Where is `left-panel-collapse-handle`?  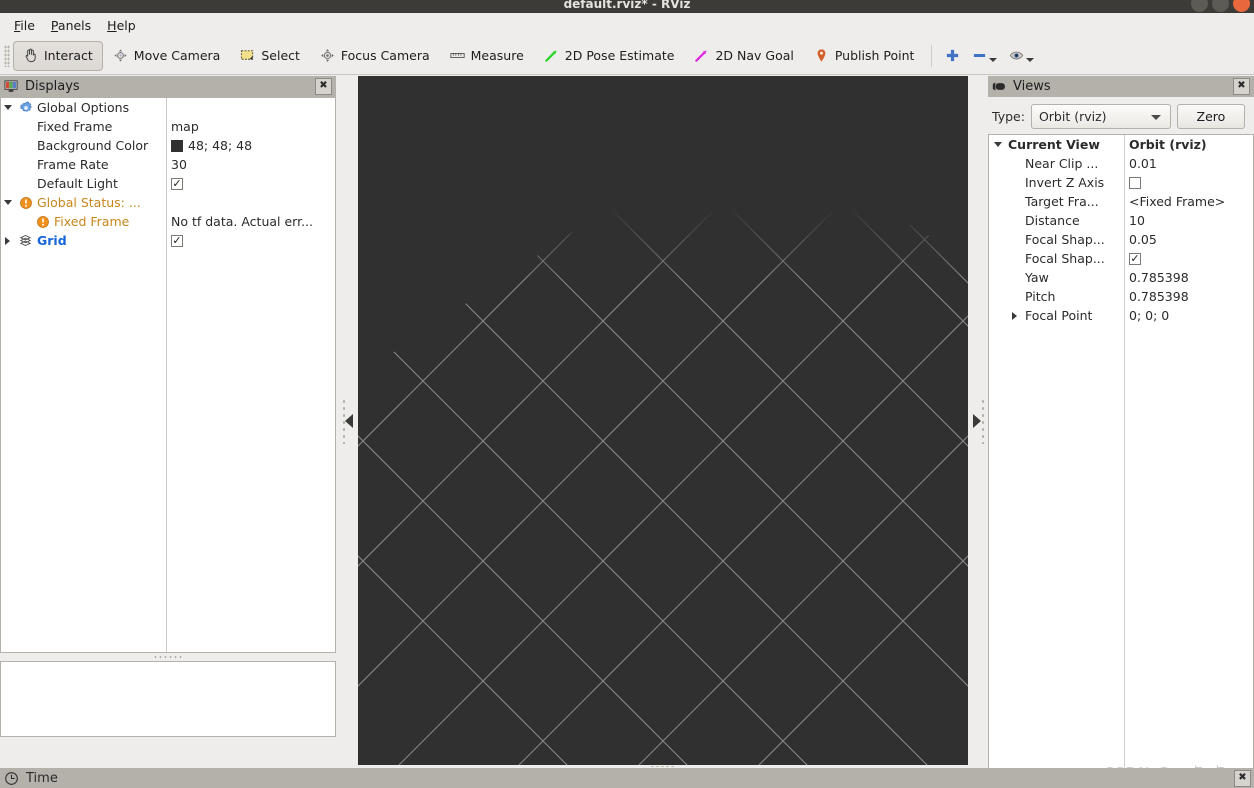
left-panel-collapse-handle is located at coordinates (347, 420).